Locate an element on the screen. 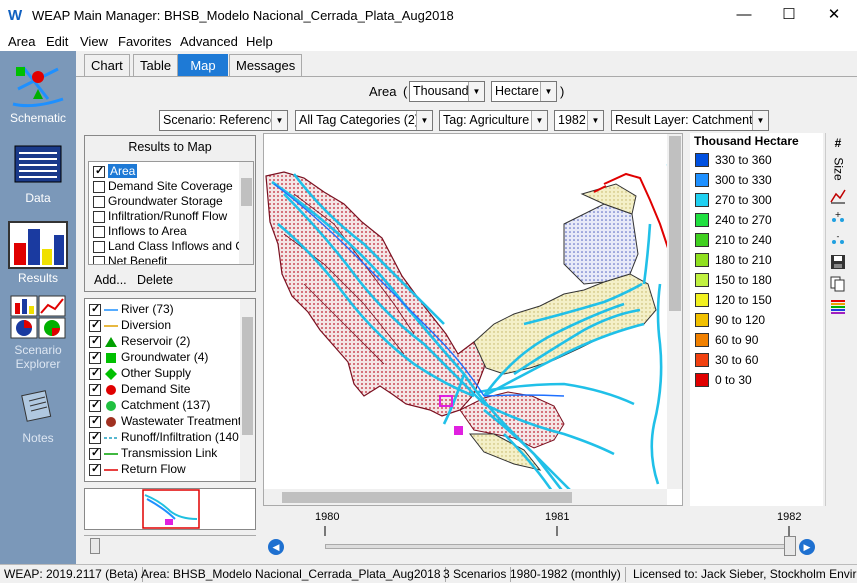 This screenshot has height=583, width=857. layer-item: Catchment (137) is located at coordinates (149, 405).